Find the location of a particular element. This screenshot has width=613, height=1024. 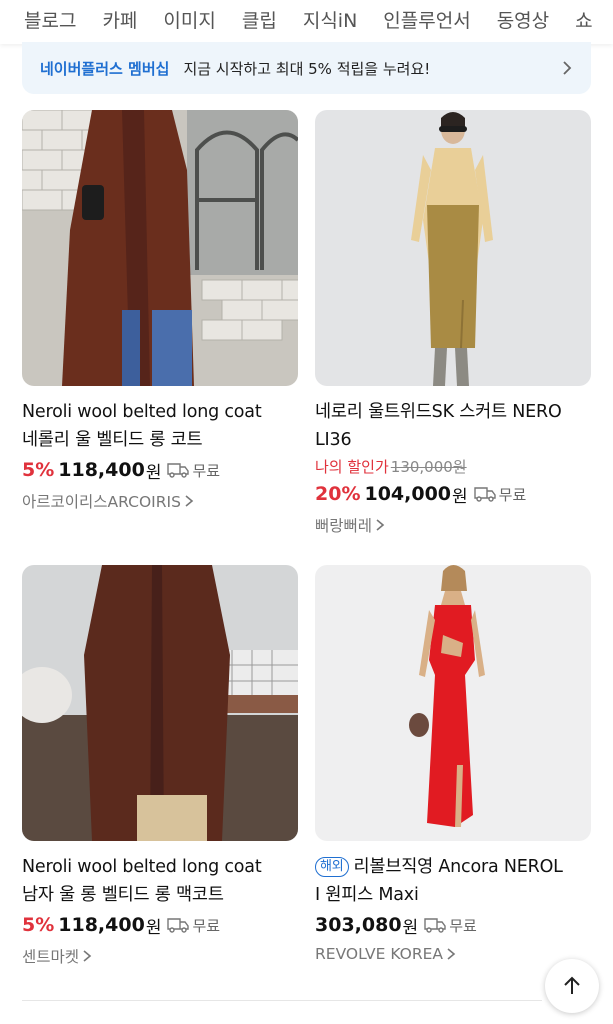

tab-cafe: 카페 is located at coordinates (119, 16).